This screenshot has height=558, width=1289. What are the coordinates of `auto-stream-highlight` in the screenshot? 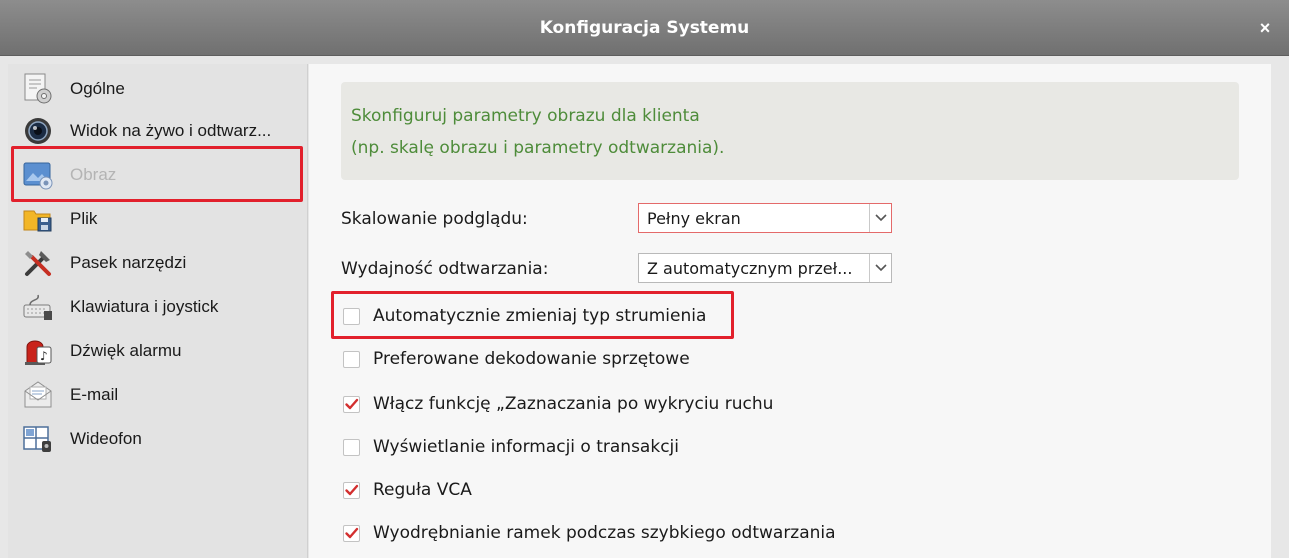 It's located at (532, 315).